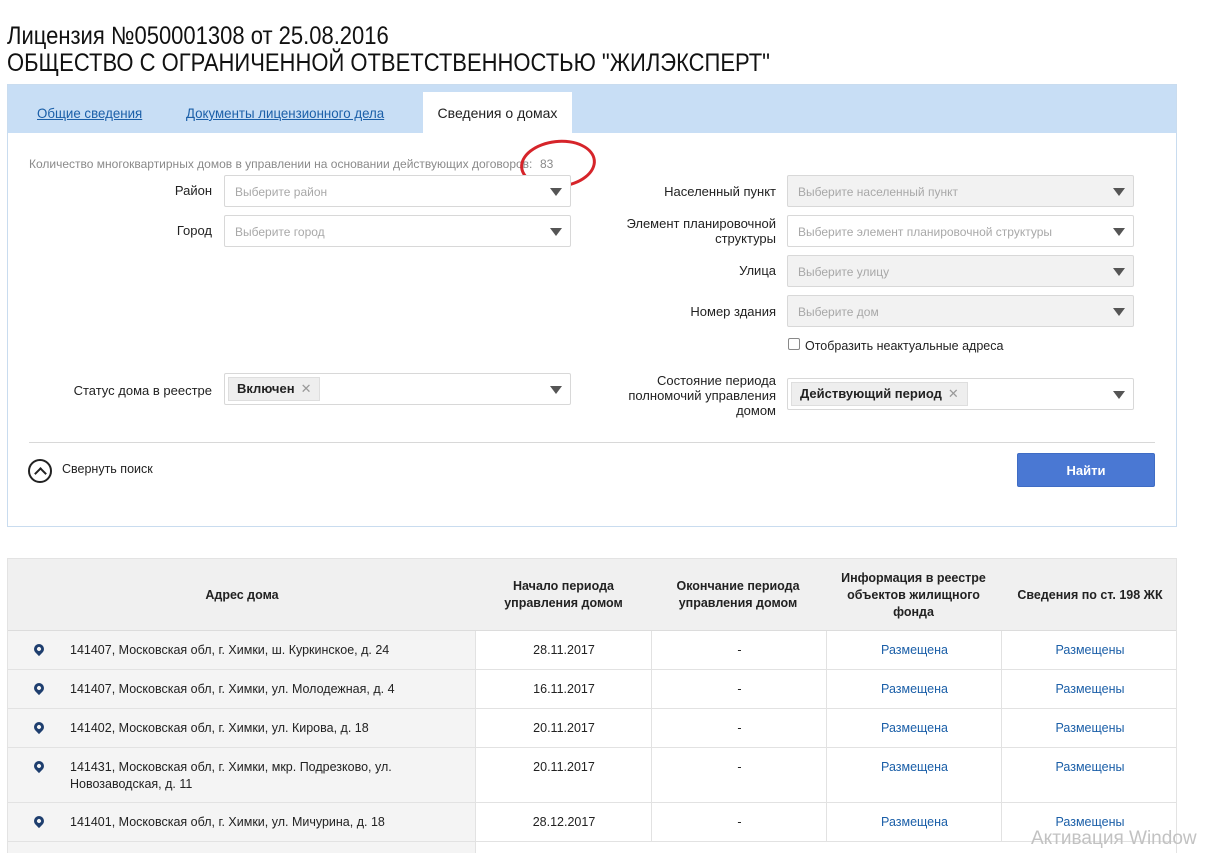  What do you see at coordinates (564, 650) in the screenshot?
I see `start-date: 28.11.2017` at bounding box center [564, 650].